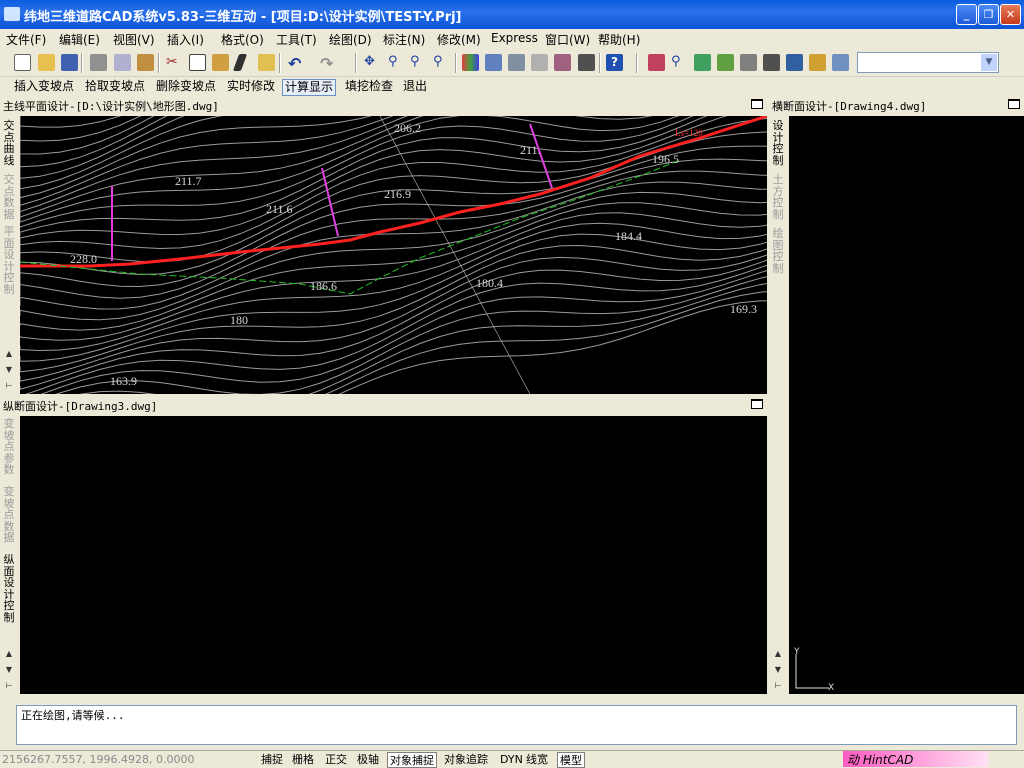  I want to click on tab-grade-point-params: 变坡点参数, so click(9, 447).